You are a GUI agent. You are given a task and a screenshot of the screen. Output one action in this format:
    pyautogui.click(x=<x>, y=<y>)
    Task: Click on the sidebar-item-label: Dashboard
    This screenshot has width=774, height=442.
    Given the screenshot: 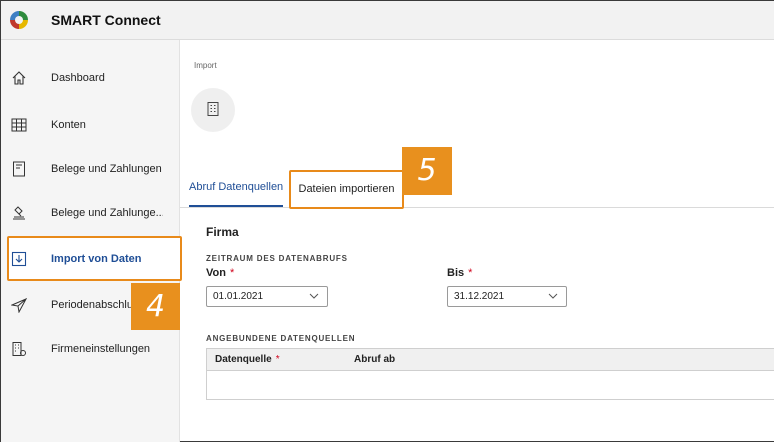 What is the action you would take?
    pyautogui.click(x=78, y=78)
    